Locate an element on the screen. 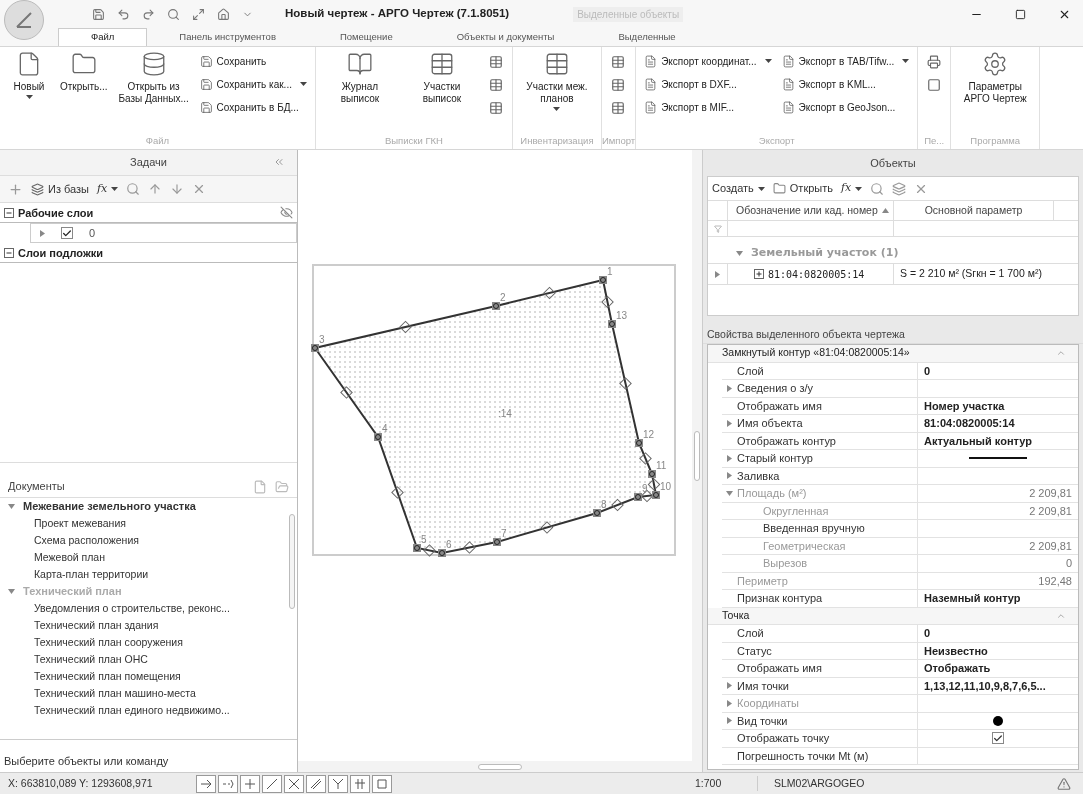 This screenshot has height=794, width=1083. layer-group-label: Рабочие слои is located at coordinates (56, 213).